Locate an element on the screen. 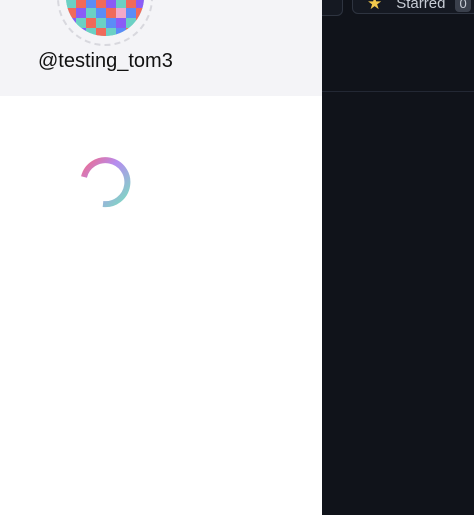 The width and height of the screenshot is (474, 515). loading-spinner-icon is located at coordinates (106, 182).